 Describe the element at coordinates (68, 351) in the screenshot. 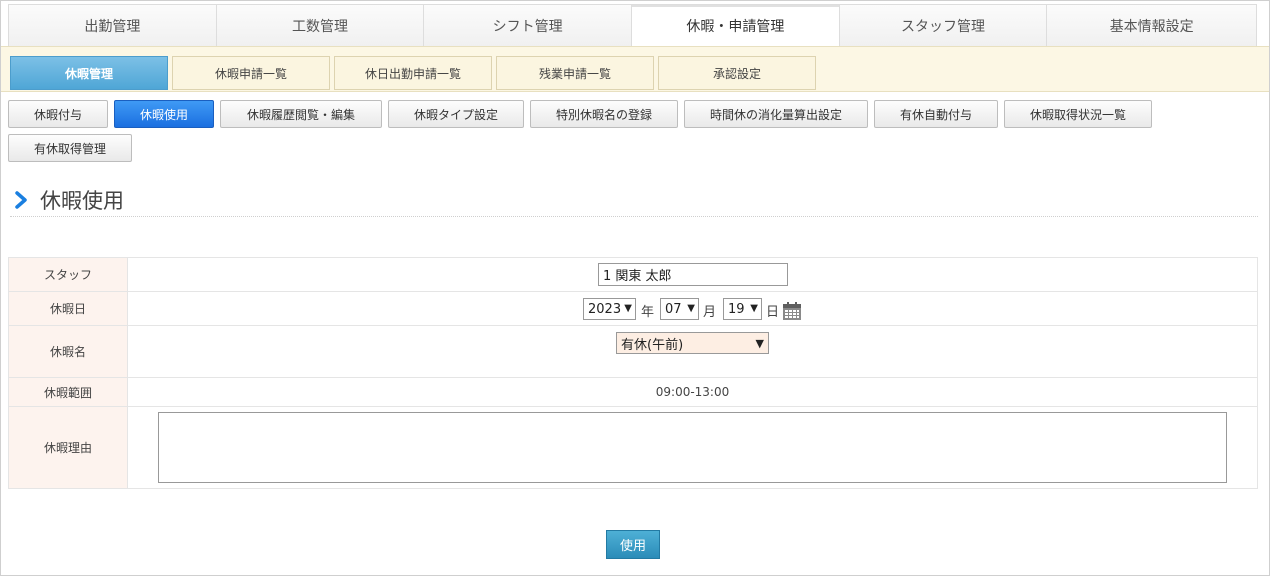

I see `leave-name-label: 休暇名` at that location.